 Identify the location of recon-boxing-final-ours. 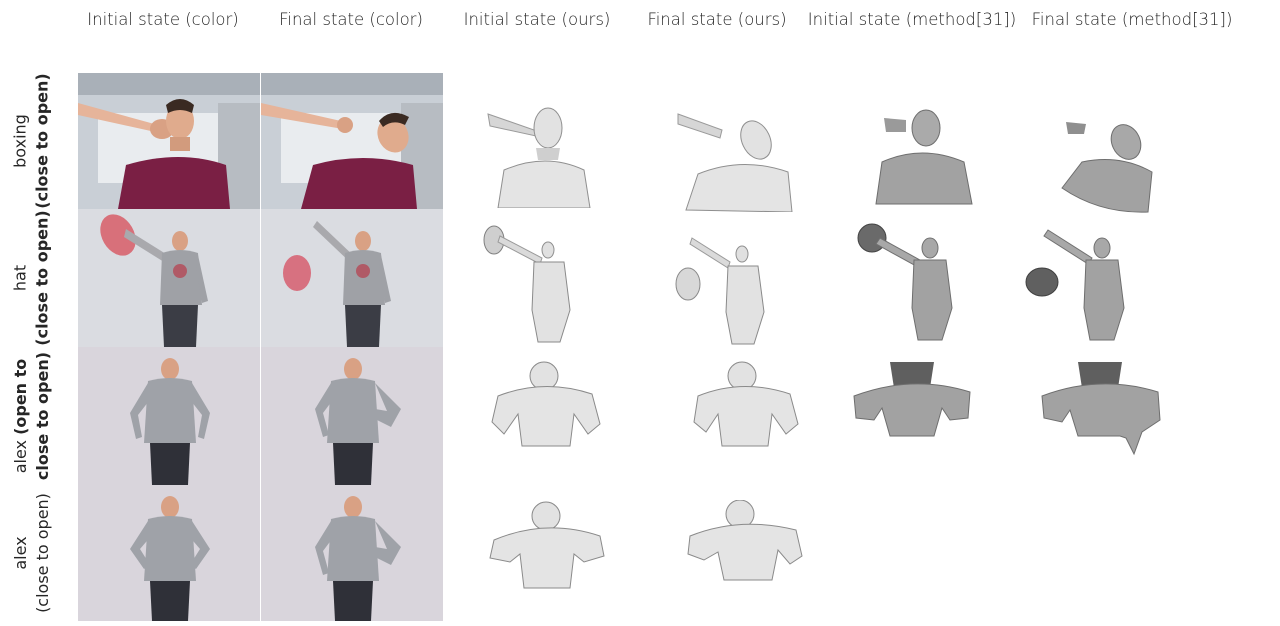
(736, 161).